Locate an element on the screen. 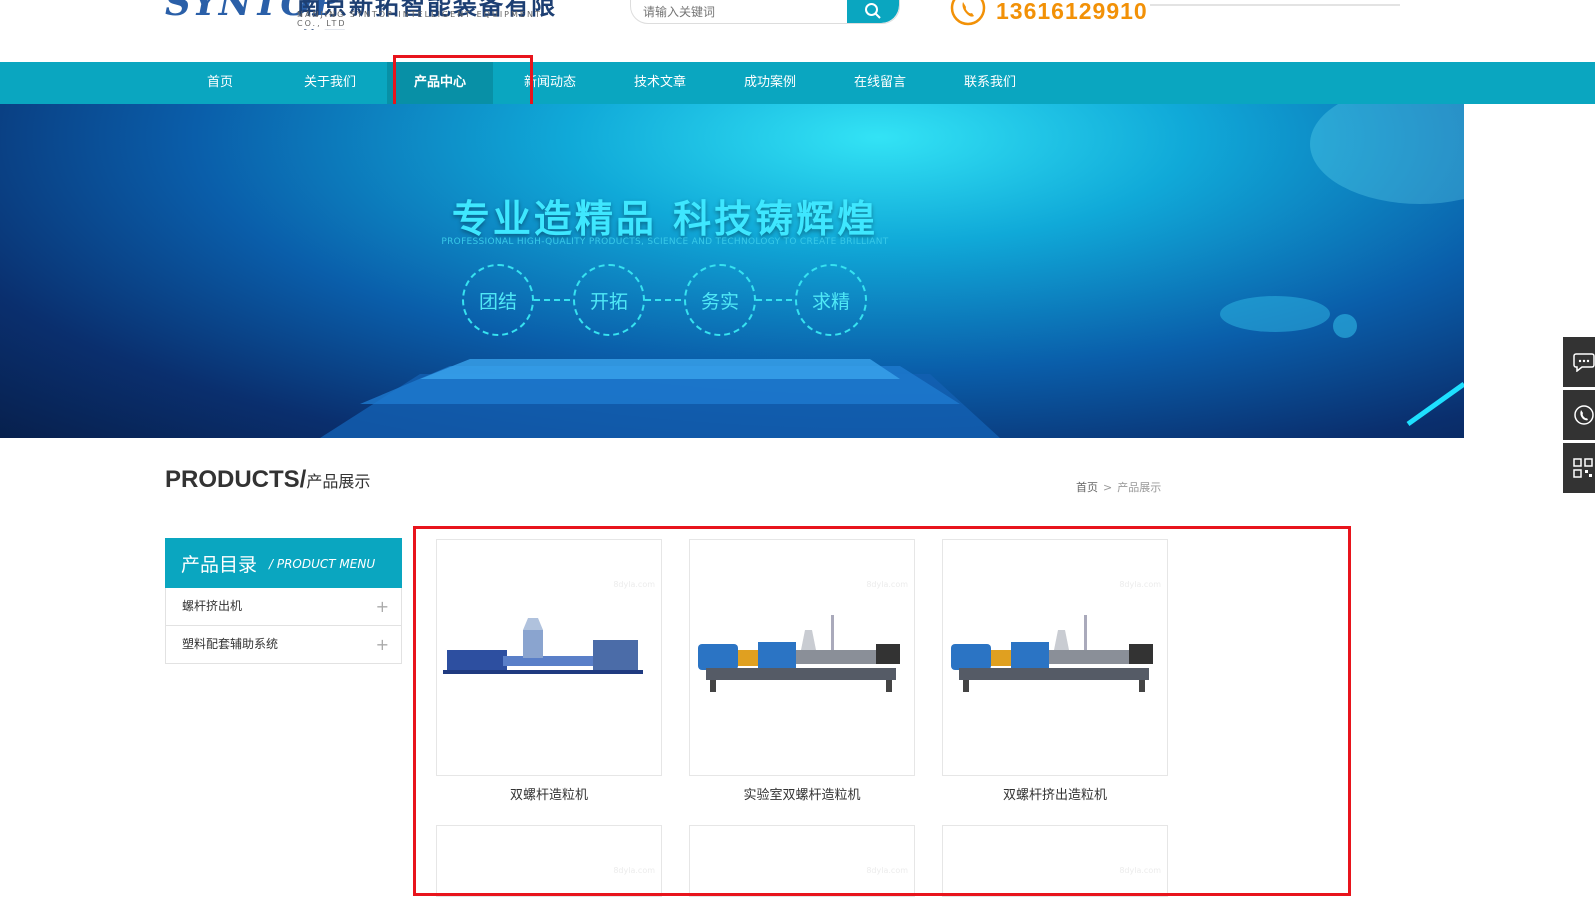 This screenshot has width=1595, height=897. product-name: 双螺杆挤出造粒机 is located at coordinates (1055, 793).